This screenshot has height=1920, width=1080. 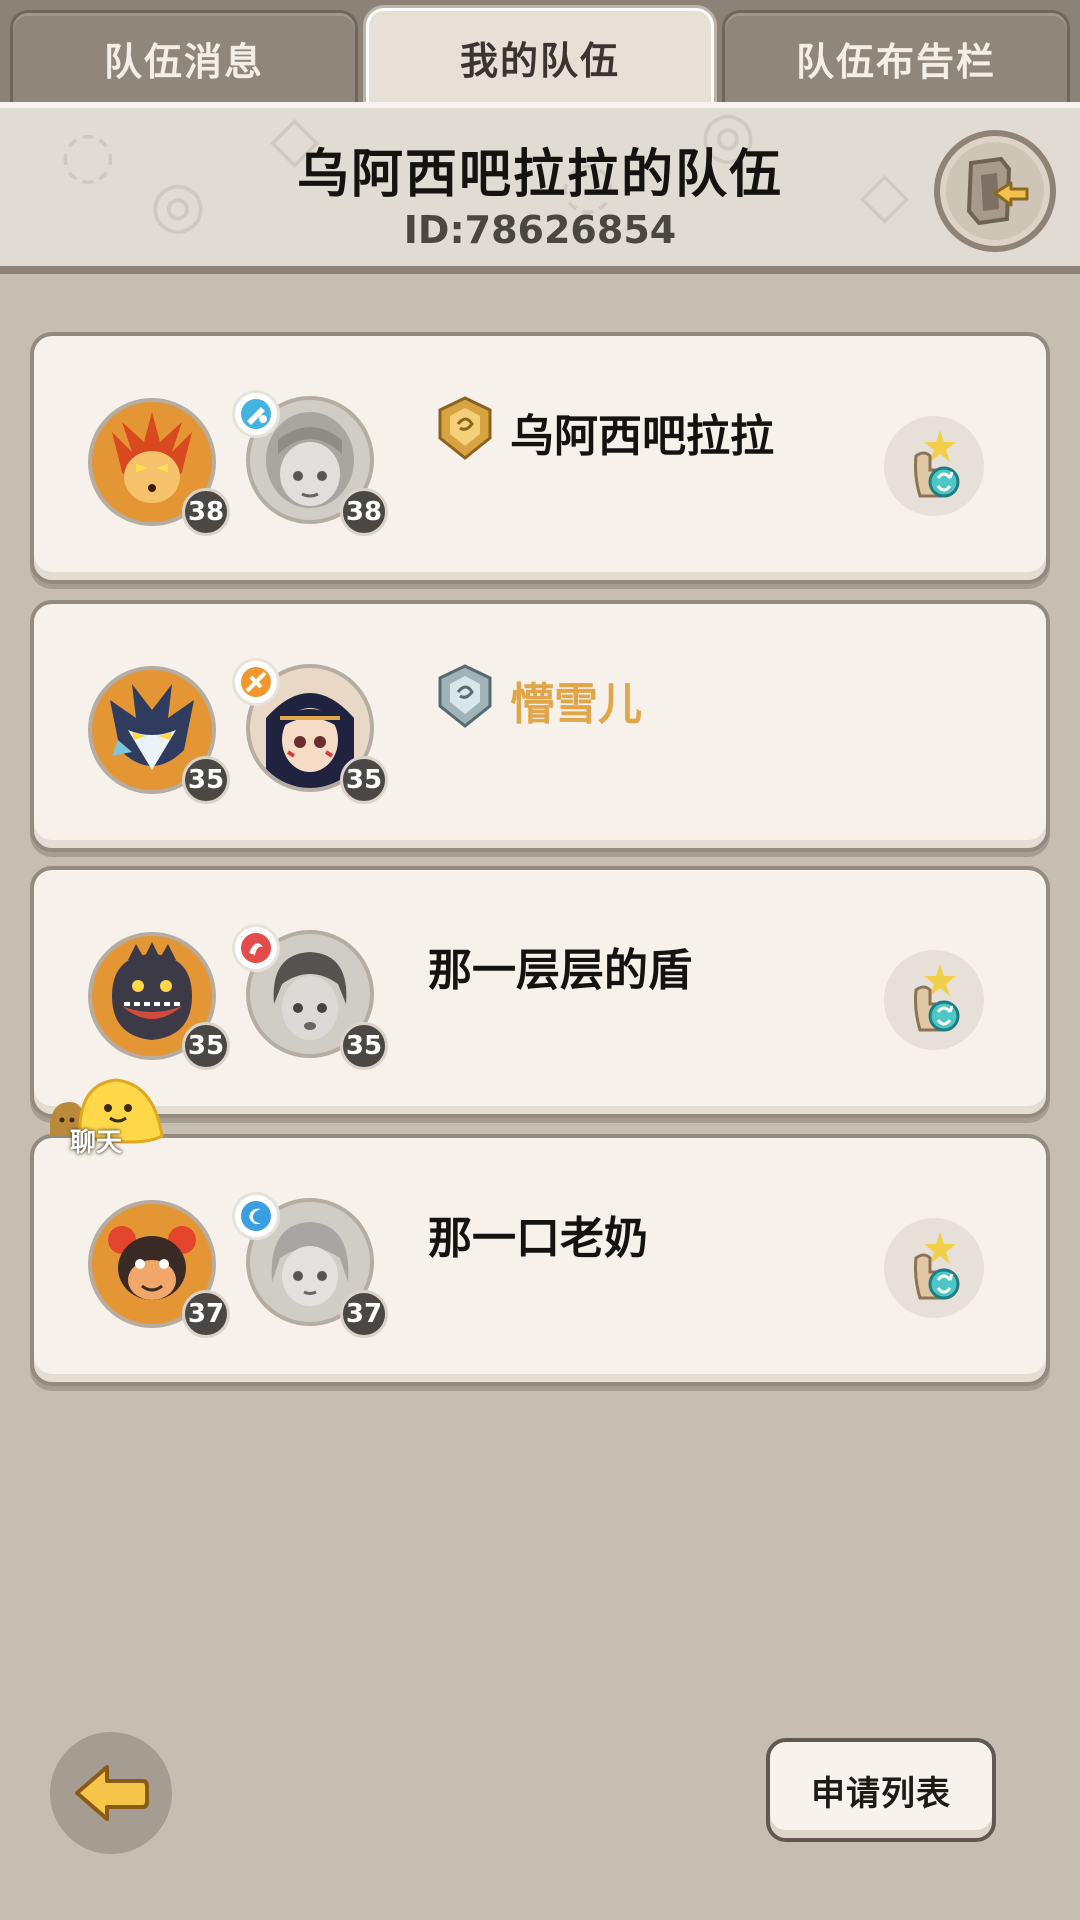 What do you see at coordinates (465, 696) in the screenshot?
I see `silver-shield-icon` at bounding box center [465, 696].